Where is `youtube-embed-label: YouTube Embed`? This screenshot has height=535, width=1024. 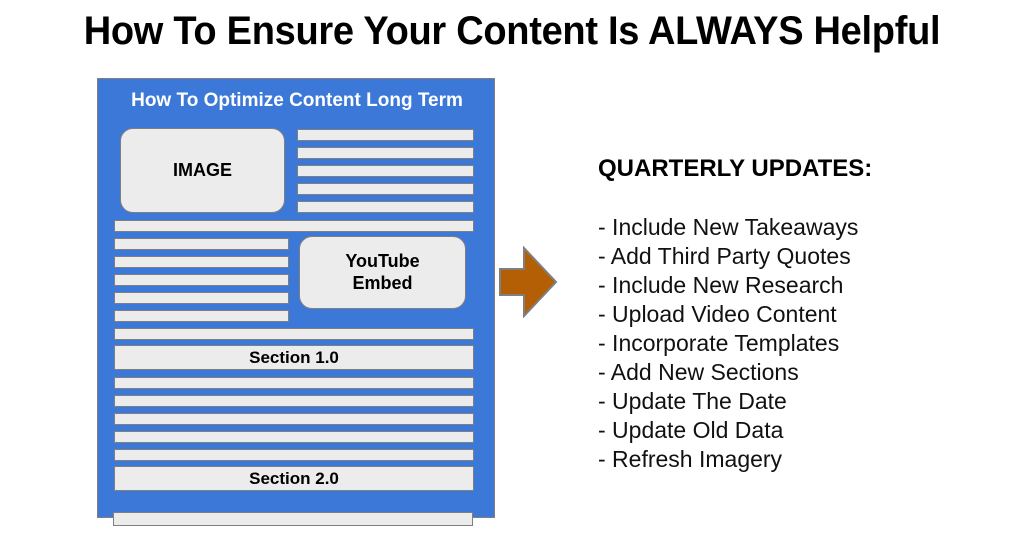
youtube-embed-label: YouTube Embed is located at coordinates (382, 272).